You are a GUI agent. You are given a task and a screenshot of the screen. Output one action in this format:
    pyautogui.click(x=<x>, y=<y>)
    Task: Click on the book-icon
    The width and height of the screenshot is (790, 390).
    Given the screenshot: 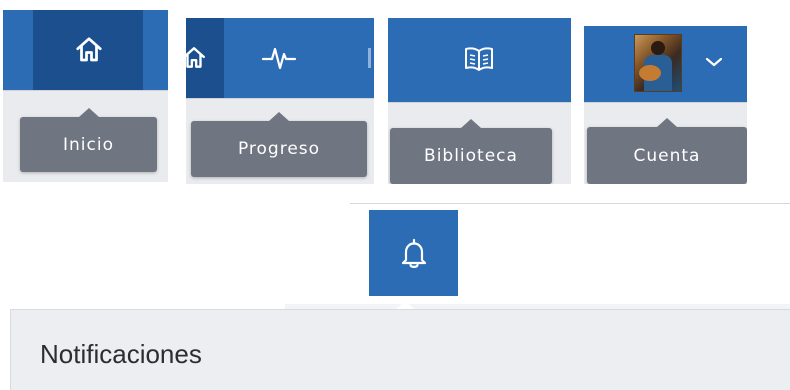 What is the action you would take?
    pyautogui.click(x=479, y=59)
    